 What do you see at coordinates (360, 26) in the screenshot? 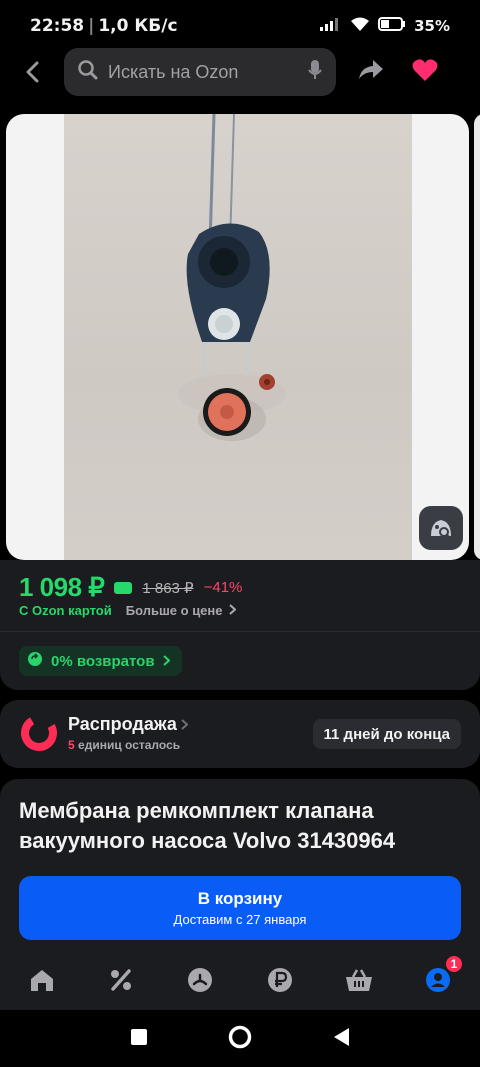
I see `wifi-icon` at bounding box center [360, 26].